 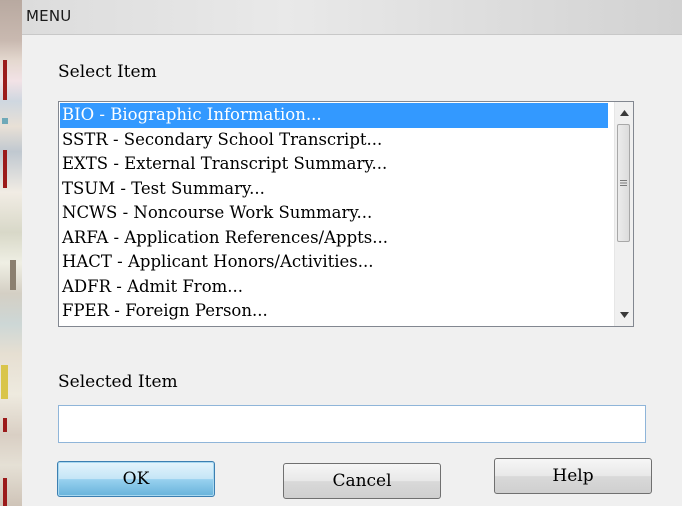 I want to click on scroll-grip-icon, so click(x=623, y=183).